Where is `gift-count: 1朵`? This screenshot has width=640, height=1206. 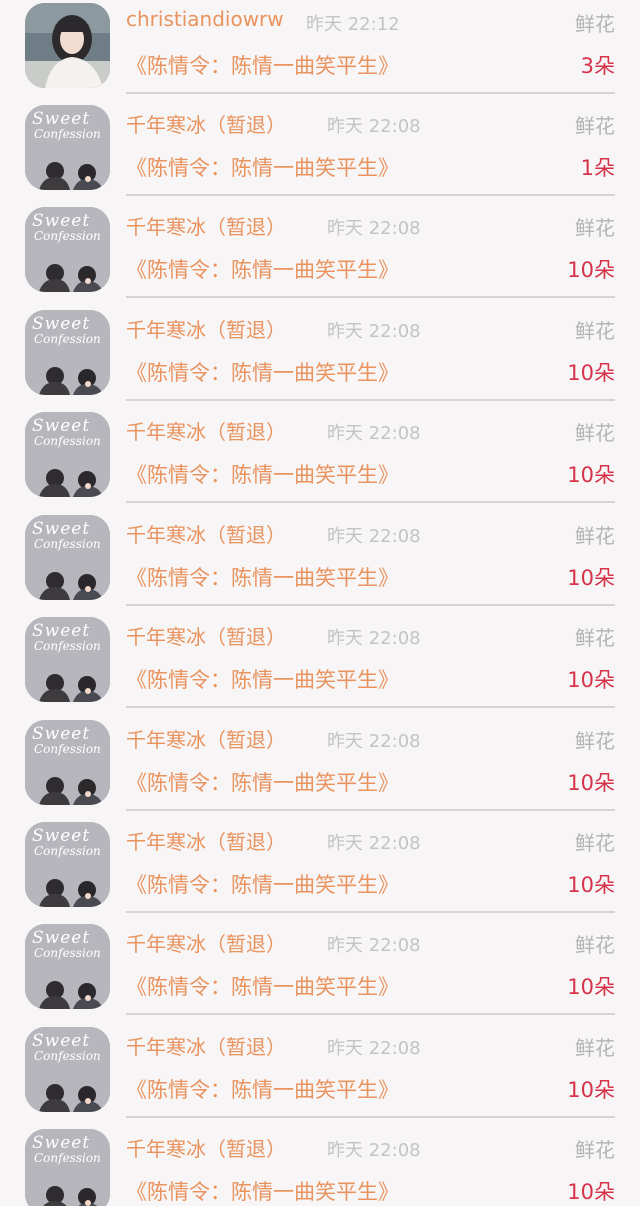 gift-count: 1朵 is located at coordinates (597, 168).